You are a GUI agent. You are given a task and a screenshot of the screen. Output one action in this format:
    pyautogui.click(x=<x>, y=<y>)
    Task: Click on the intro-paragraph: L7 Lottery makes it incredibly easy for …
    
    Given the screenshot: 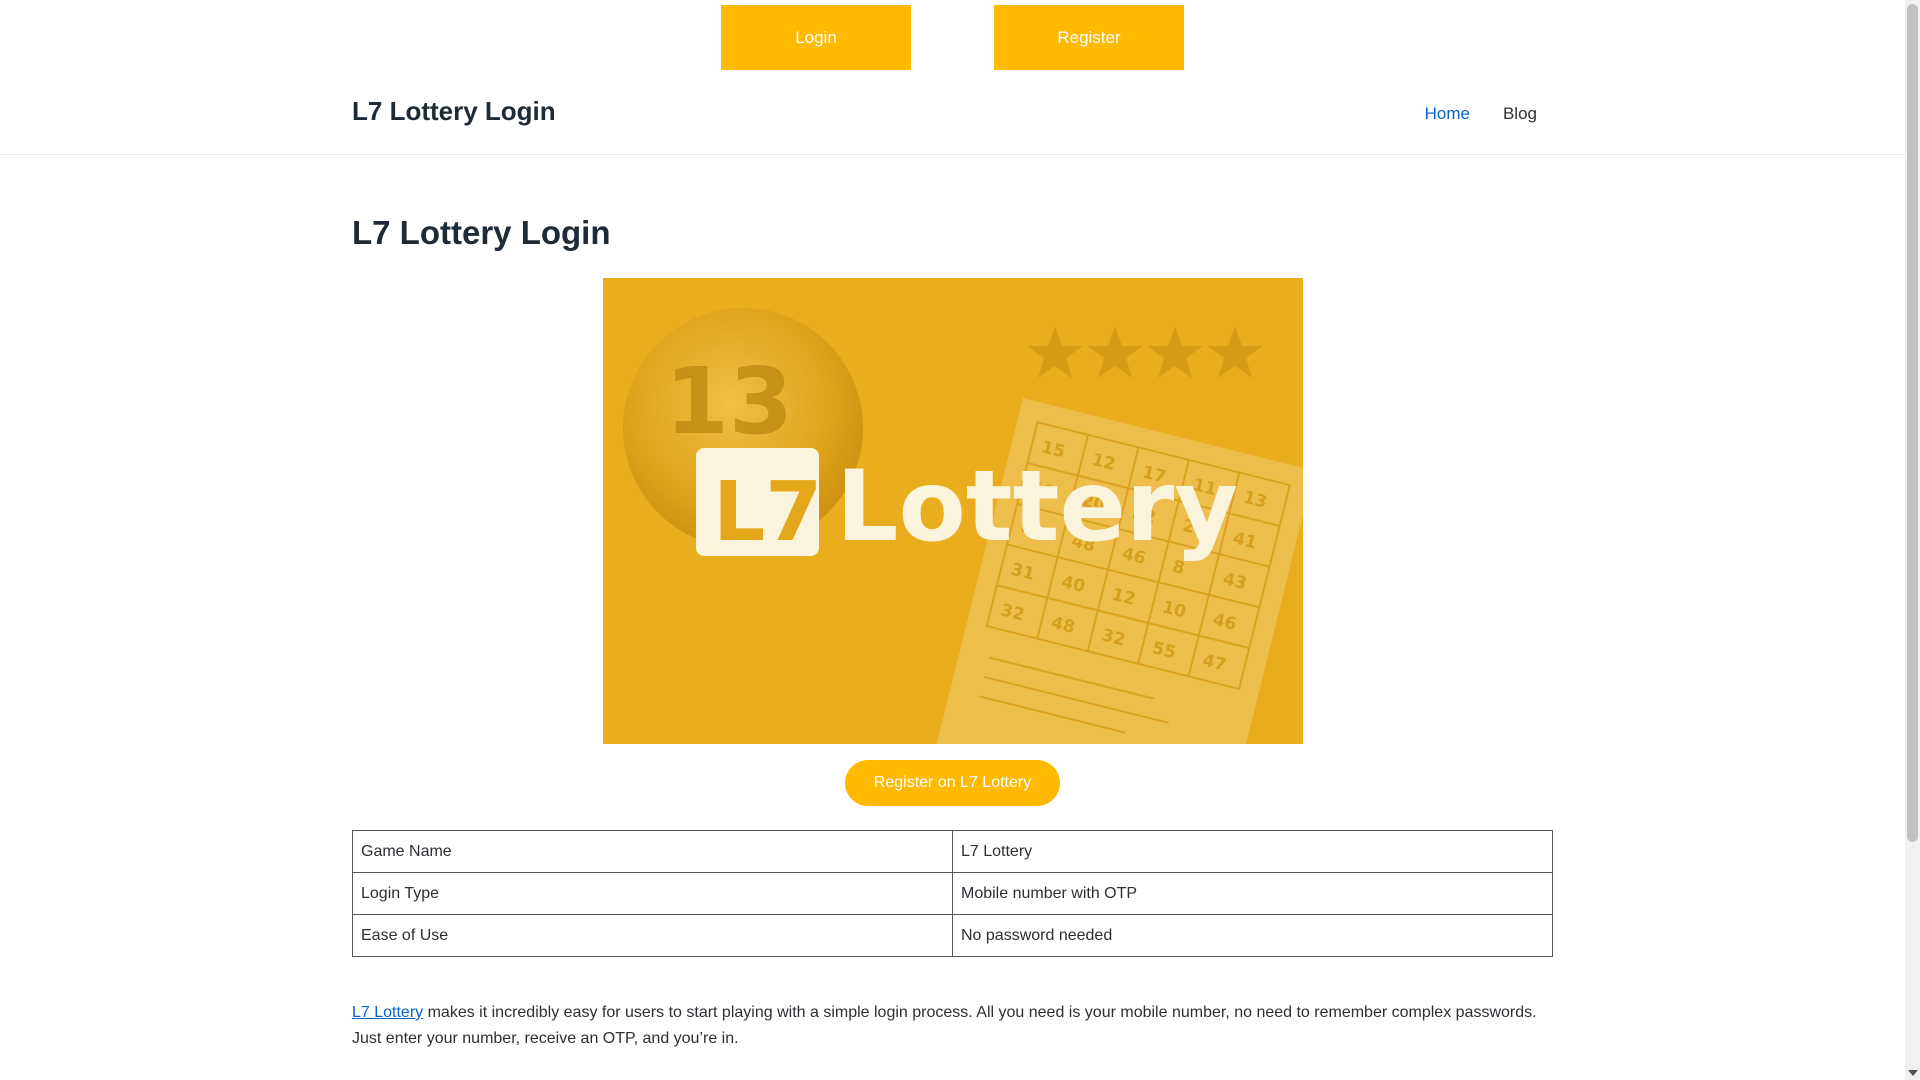 What is the action you would take?
    pyautogui.click(x=957, y=1026)
    